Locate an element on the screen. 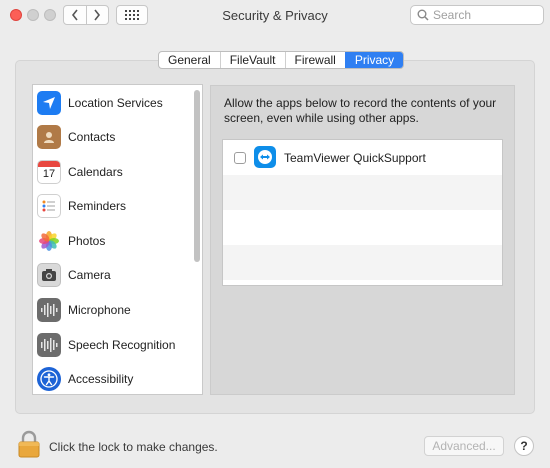 The height and width of the screenshot is (468, 550). sidebar-item-label: Photos is located at coordinates (87, 241).